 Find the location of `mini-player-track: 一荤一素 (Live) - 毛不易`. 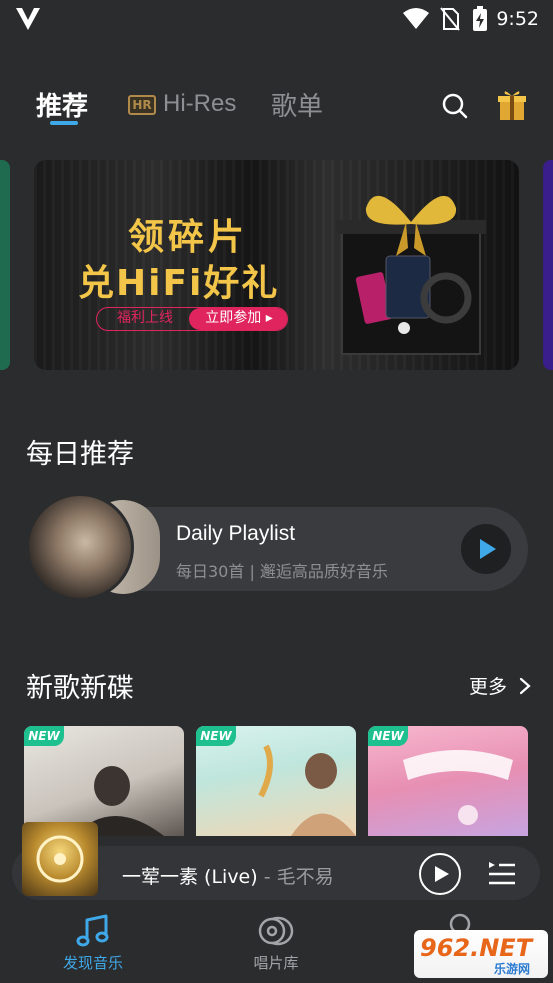

mini-player-track: 一荤一素 (Live) - 毛不易 is located at coordinates (228, 875).